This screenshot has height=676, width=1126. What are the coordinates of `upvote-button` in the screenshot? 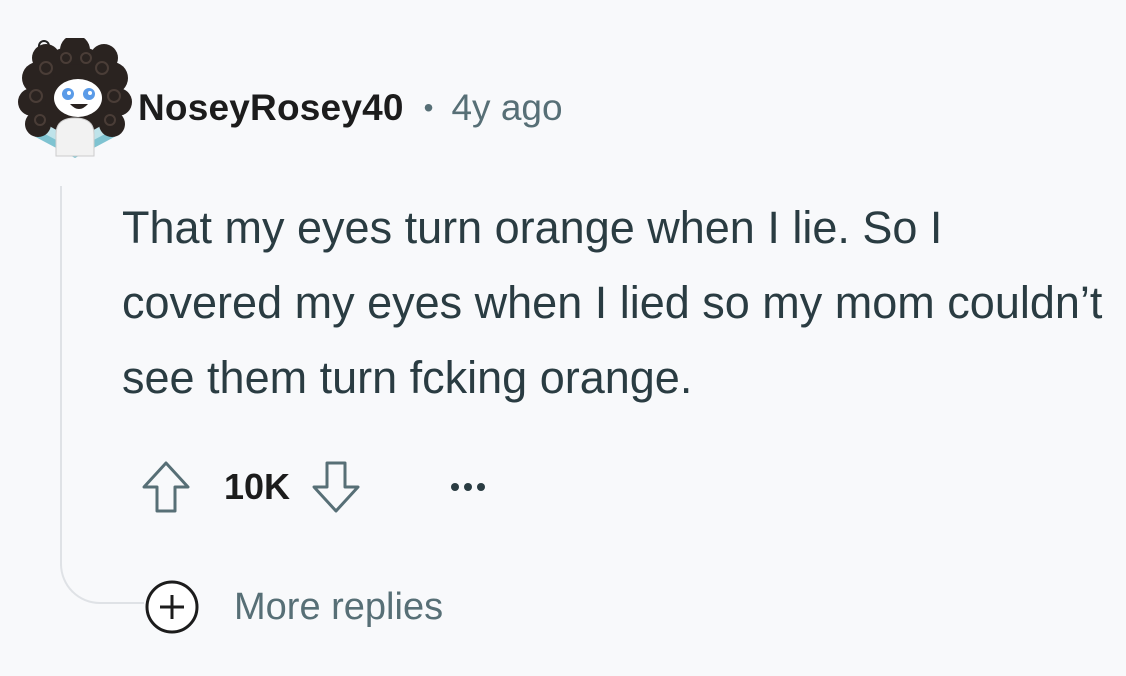 It's located at (166, 487).